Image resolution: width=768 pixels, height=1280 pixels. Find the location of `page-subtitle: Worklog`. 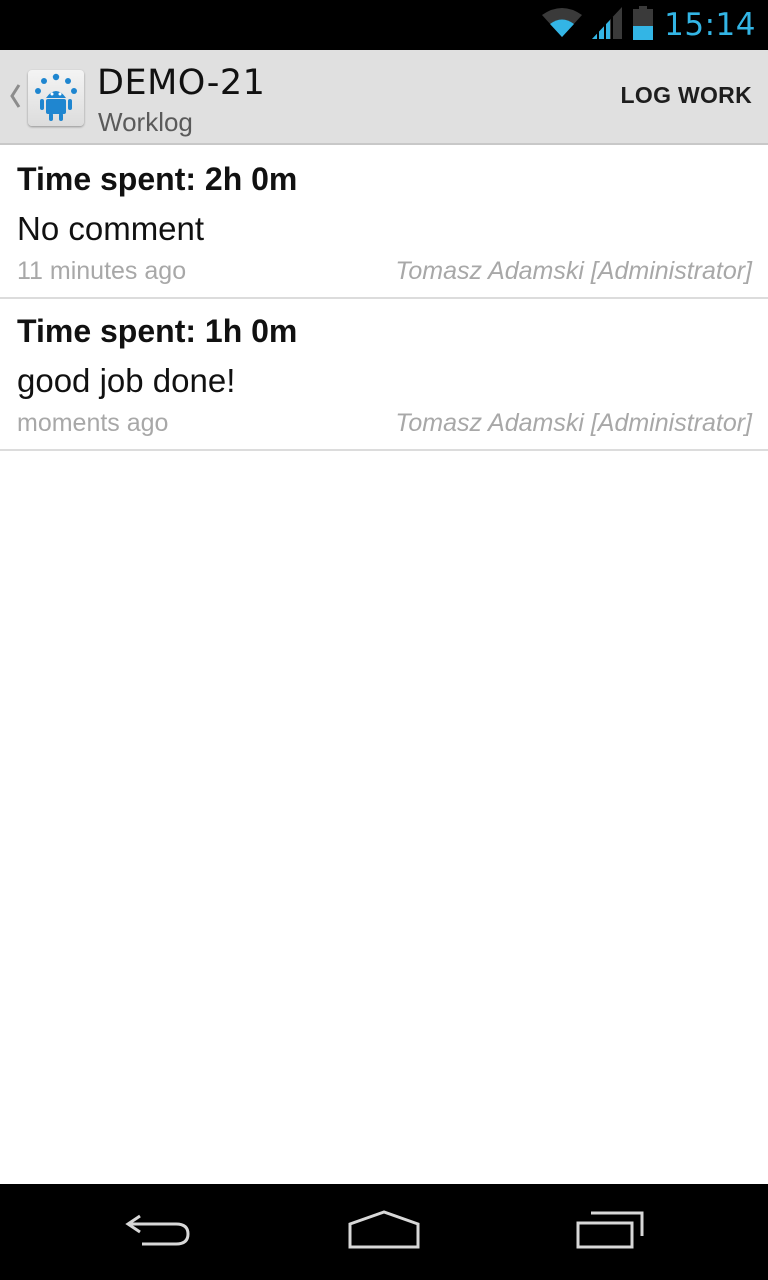

page-subtitle: Worklog is located at coordinates (145, 122).